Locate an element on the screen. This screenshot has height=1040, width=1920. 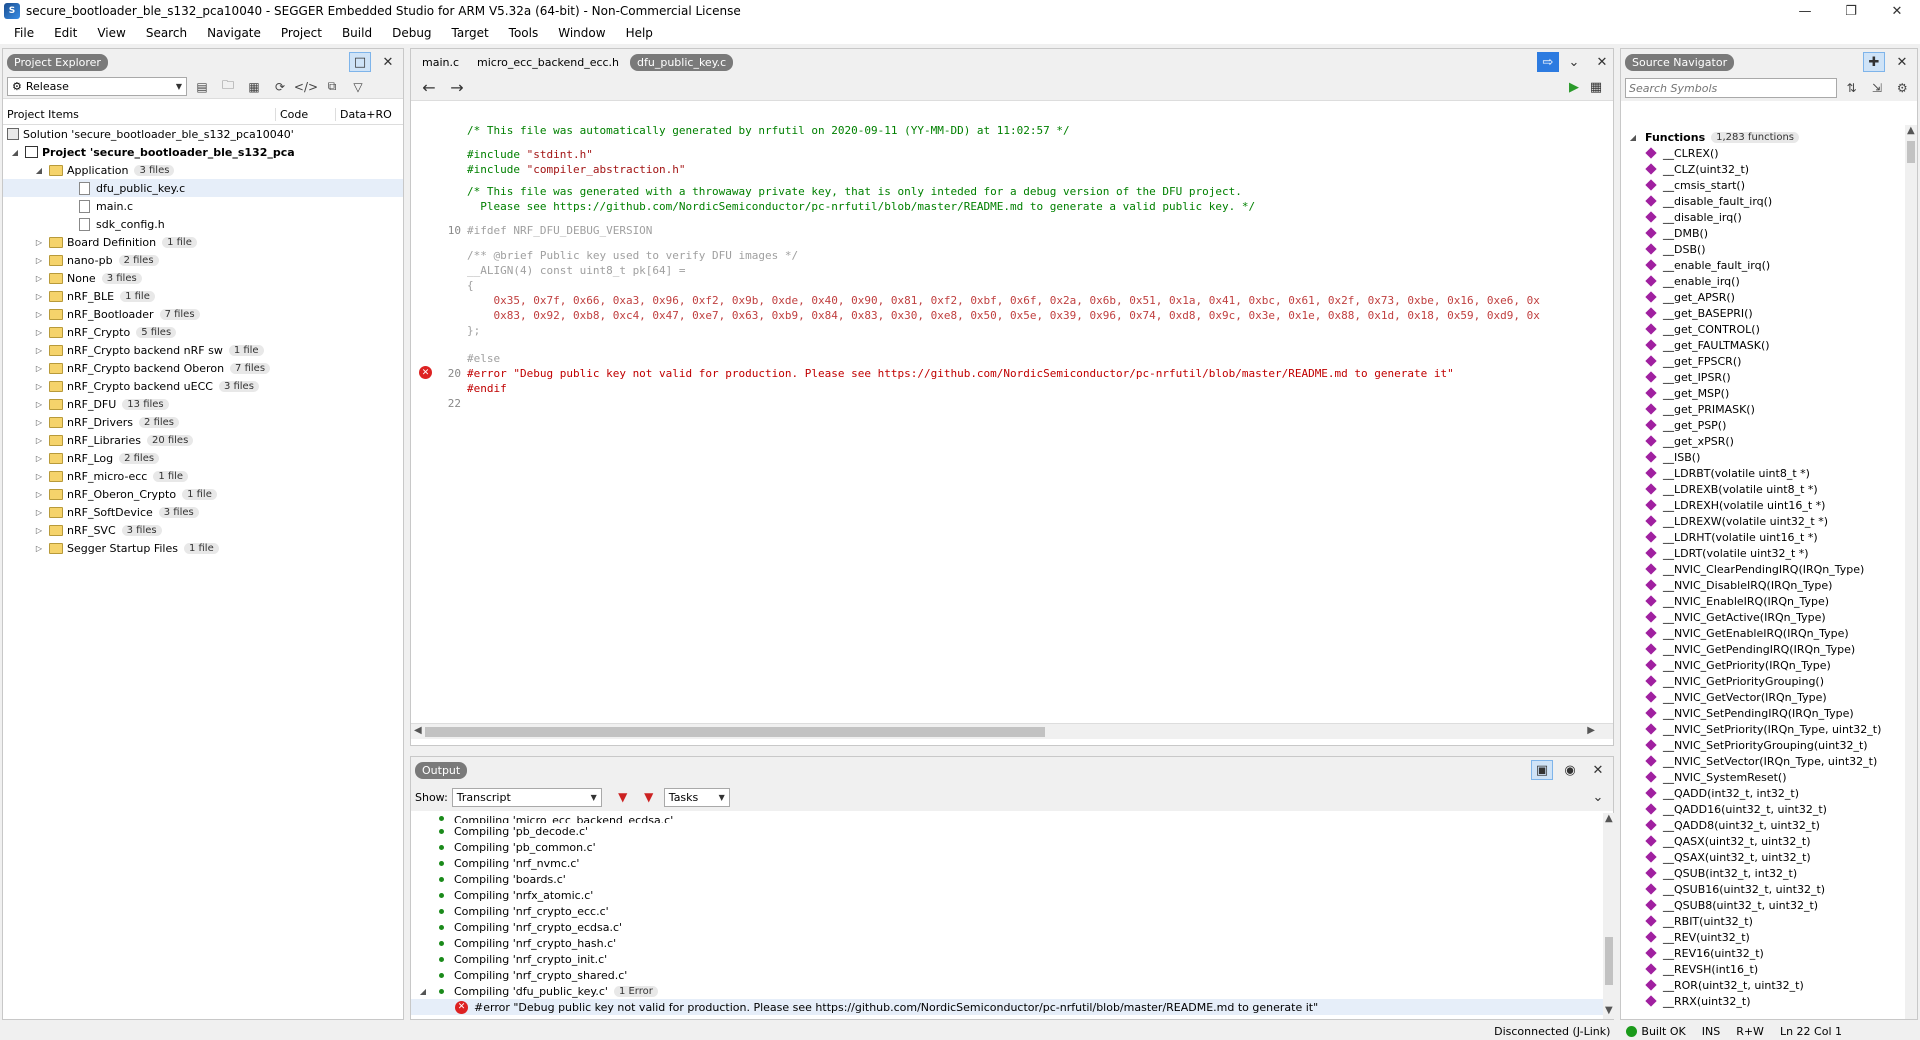
refresh-icon: ⟳ is located at coordinates (280, 87).